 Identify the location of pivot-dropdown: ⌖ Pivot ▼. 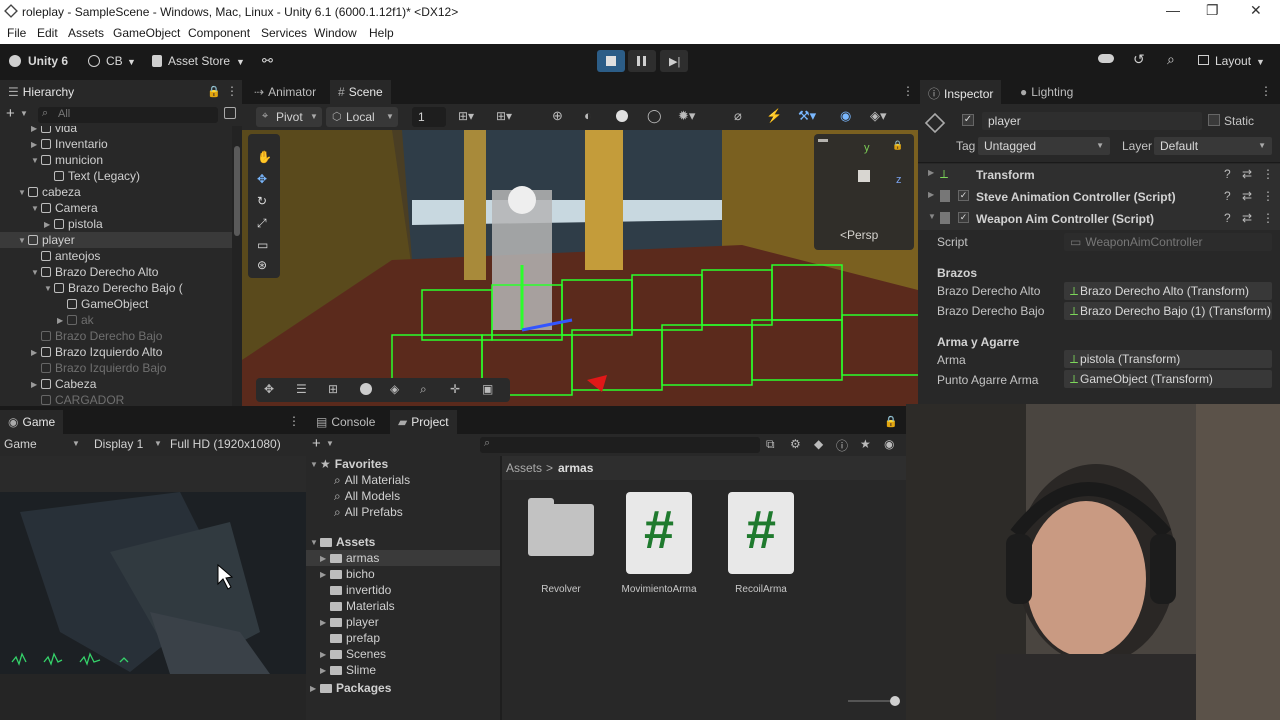
(289, 117).